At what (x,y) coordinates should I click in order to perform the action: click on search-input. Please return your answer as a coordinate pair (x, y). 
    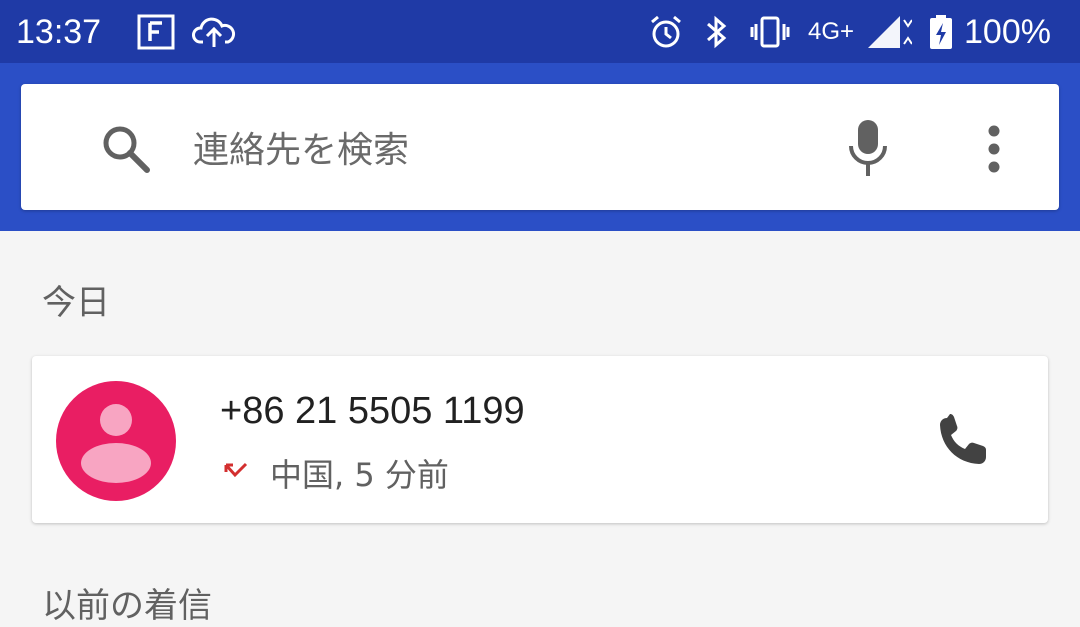
    Looking at the image, I should click on (493, 150).